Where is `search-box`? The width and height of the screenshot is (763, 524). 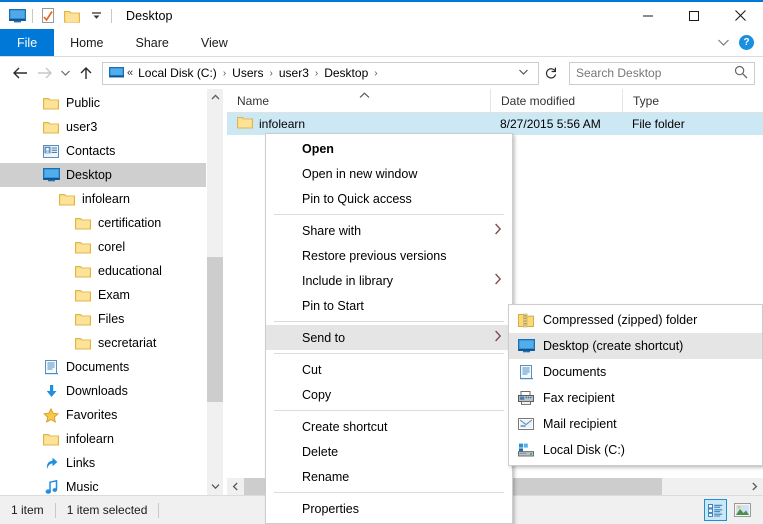
search-box is located at coordinates (662, 73).